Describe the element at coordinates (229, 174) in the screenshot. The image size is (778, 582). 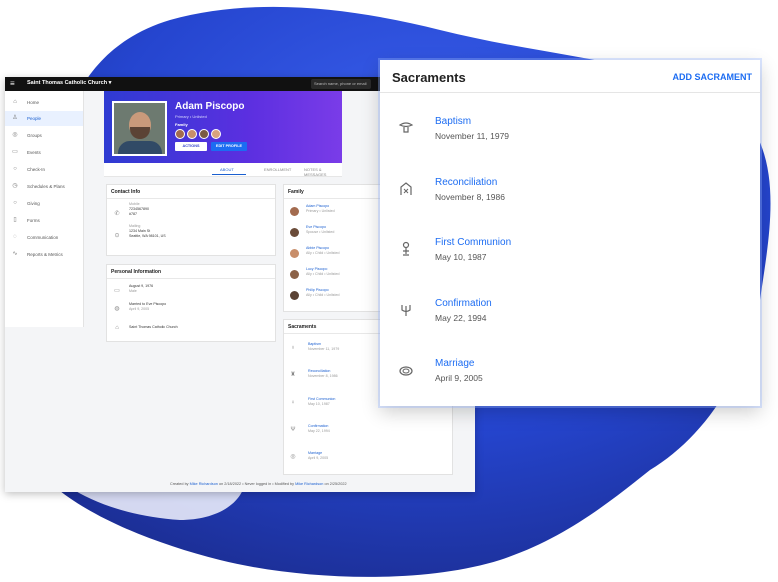
I see `active-tab-indicator` at that location.